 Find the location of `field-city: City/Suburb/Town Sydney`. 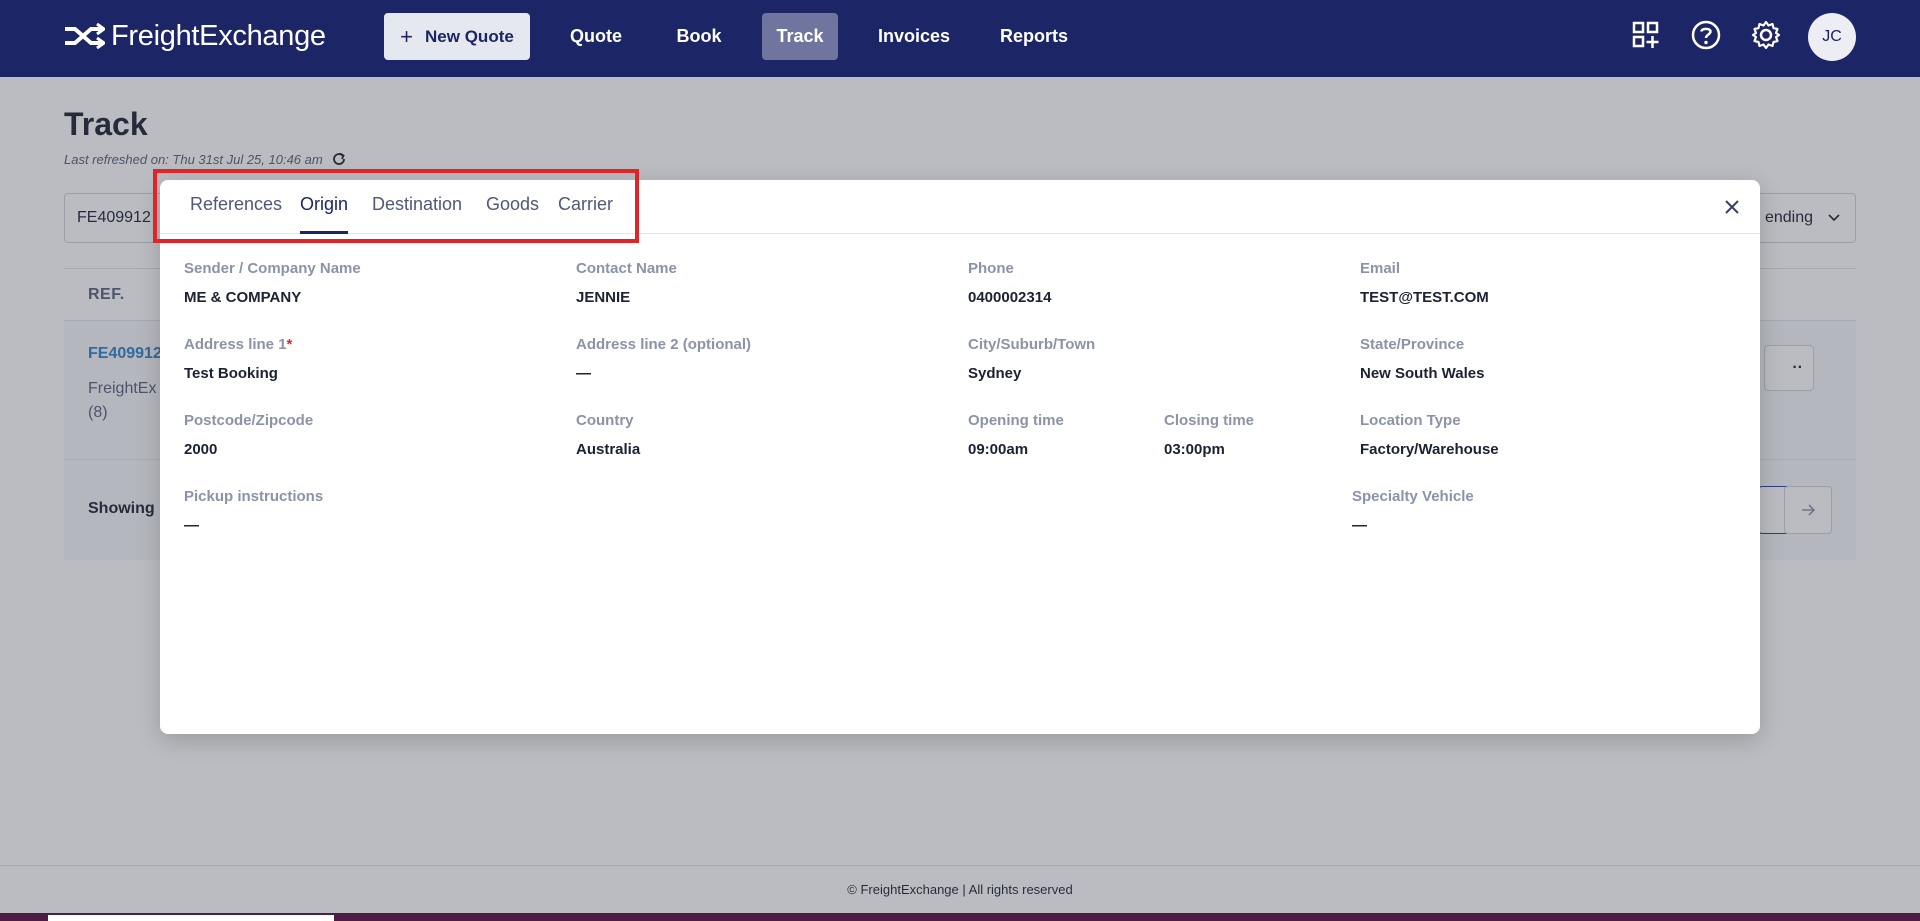

field-city: City/Suburb/Town Sydney is located at coordinates (1031, 359).